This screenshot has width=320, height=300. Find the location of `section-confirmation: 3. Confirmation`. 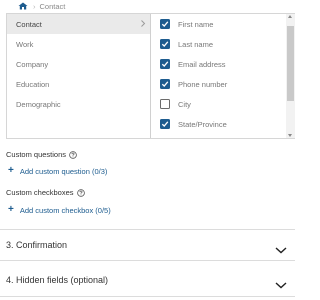

section-confirmation: 3. Confirmation is located at coordinates (147, 245).